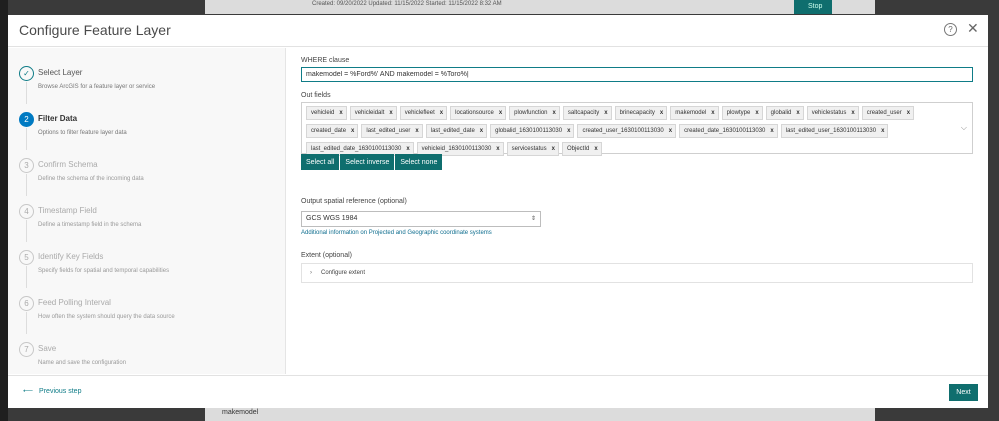 The height and width of the screenshot is (421, 999). Describe the element at coordinates (781, 113) in the screenshot. I see `field-chip-label: globalid` at that location.